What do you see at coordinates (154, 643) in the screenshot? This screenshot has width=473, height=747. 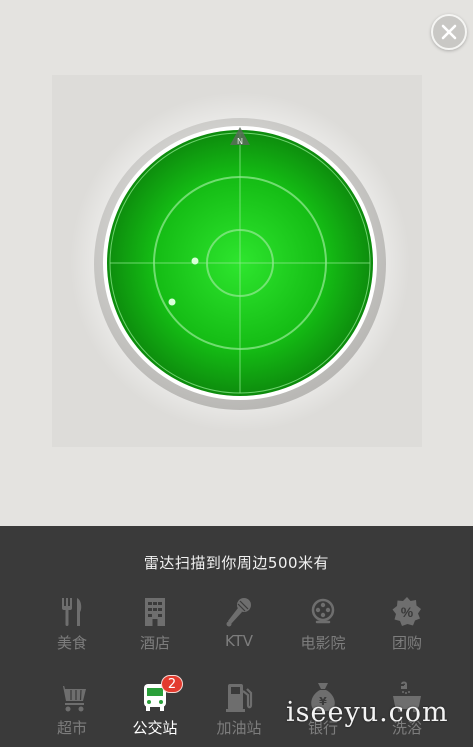 I see `category-label: 酒店` at bounding box center [154, 643].